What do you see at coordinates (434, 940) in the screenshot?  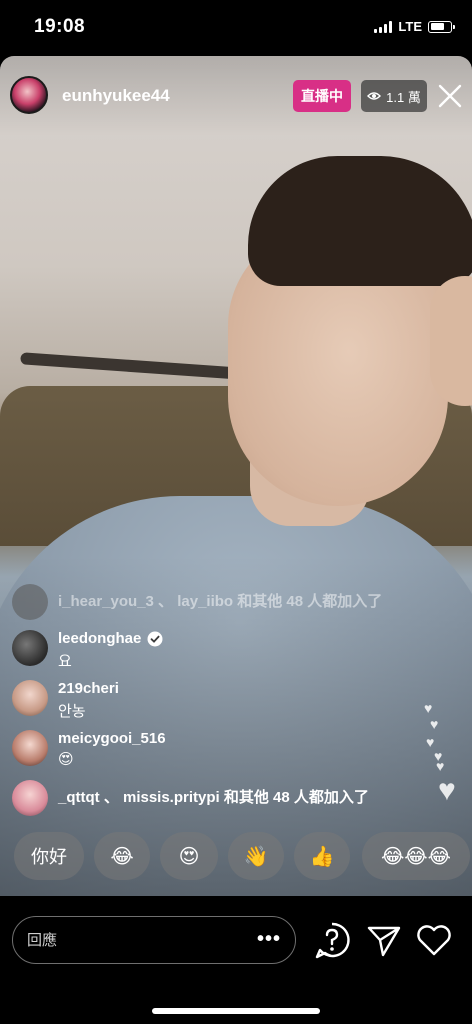 I see `like-heart-icon` at bounding box center [434, 940].